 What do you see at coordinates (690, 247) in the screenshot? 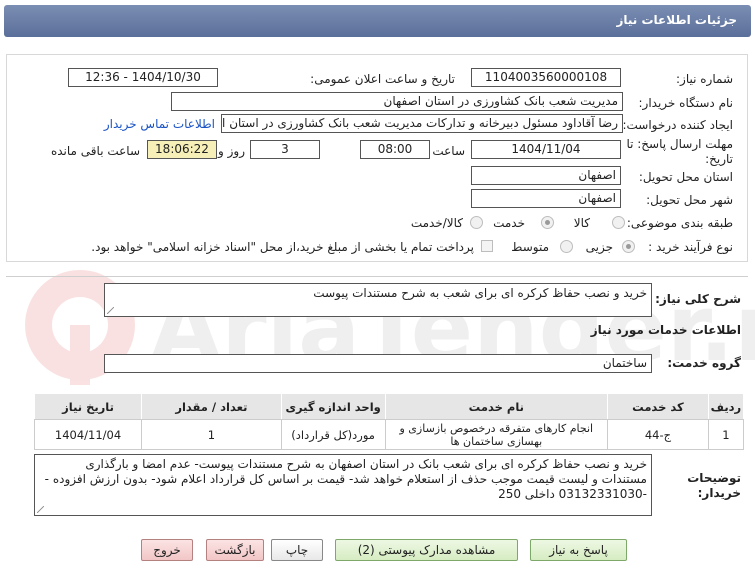
I see `process-label: نوع فرآیند خرید :` at bounding box center [690, 247].